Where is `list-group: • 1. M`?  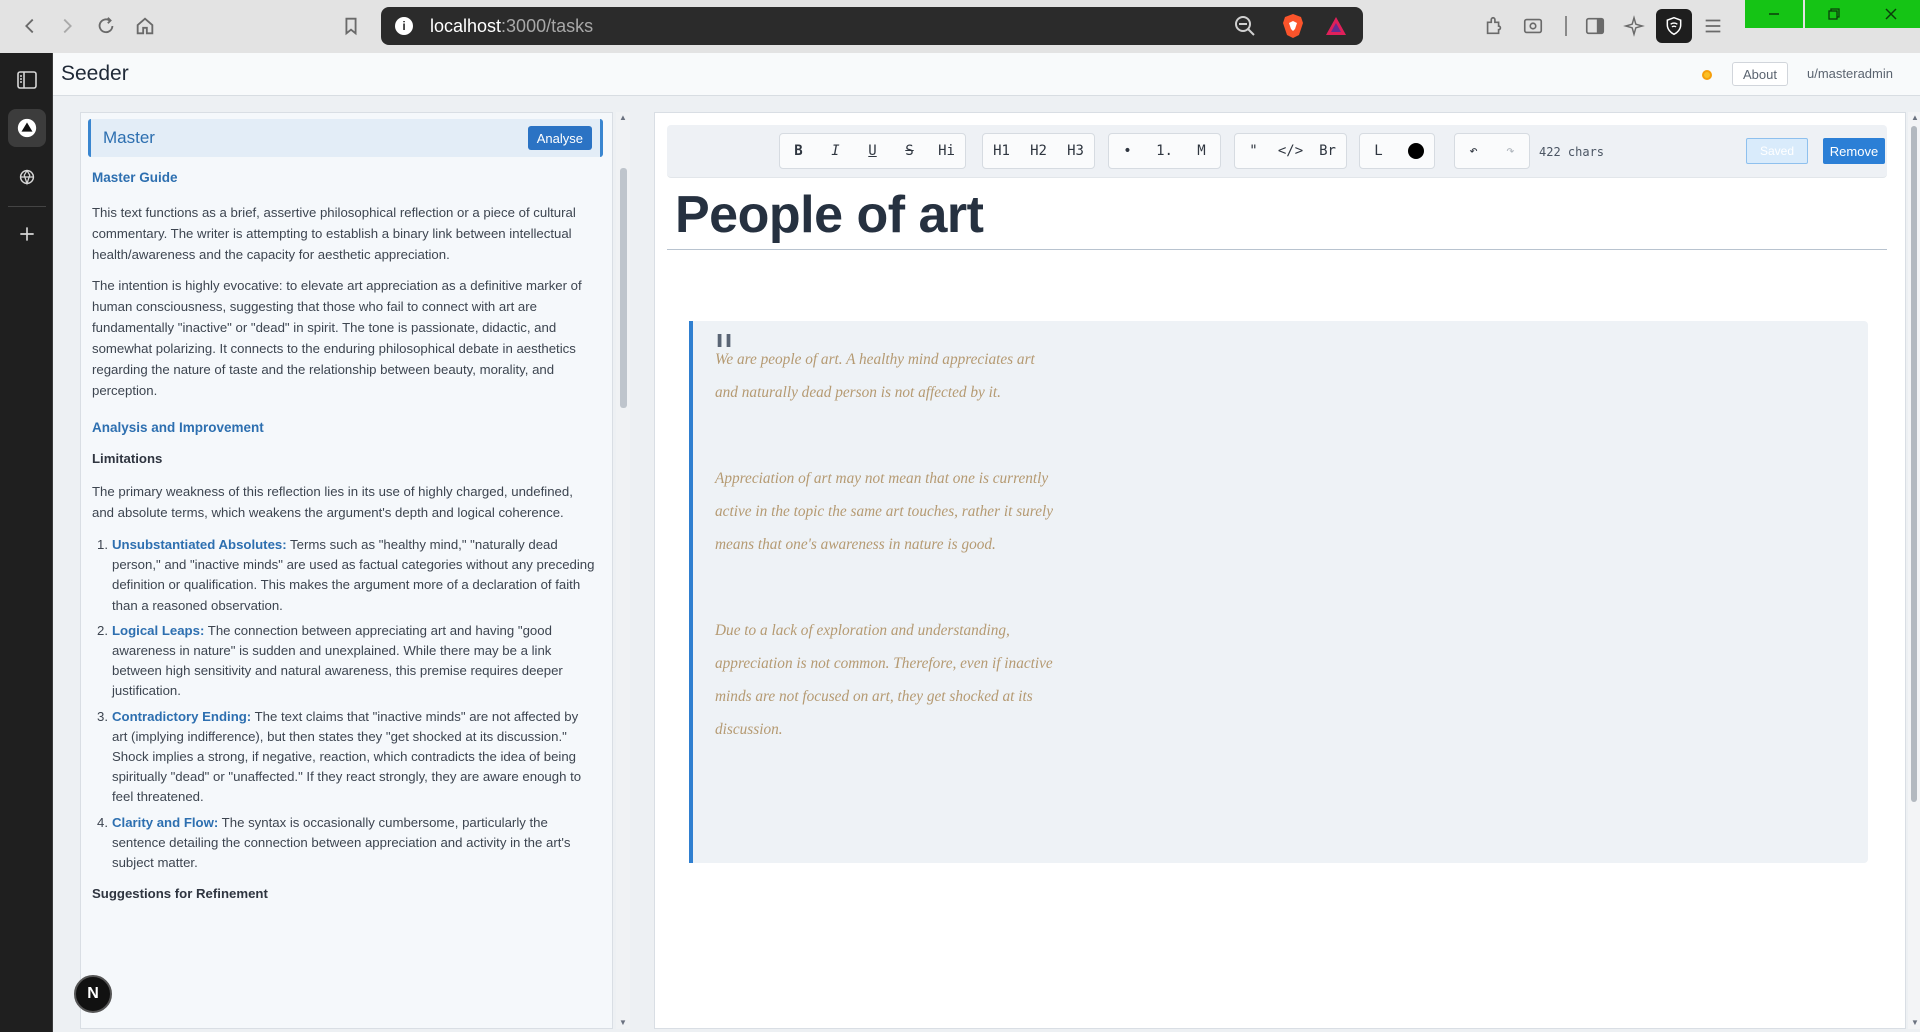 list-group: • 1. M is located at coordinates (1164, 151).